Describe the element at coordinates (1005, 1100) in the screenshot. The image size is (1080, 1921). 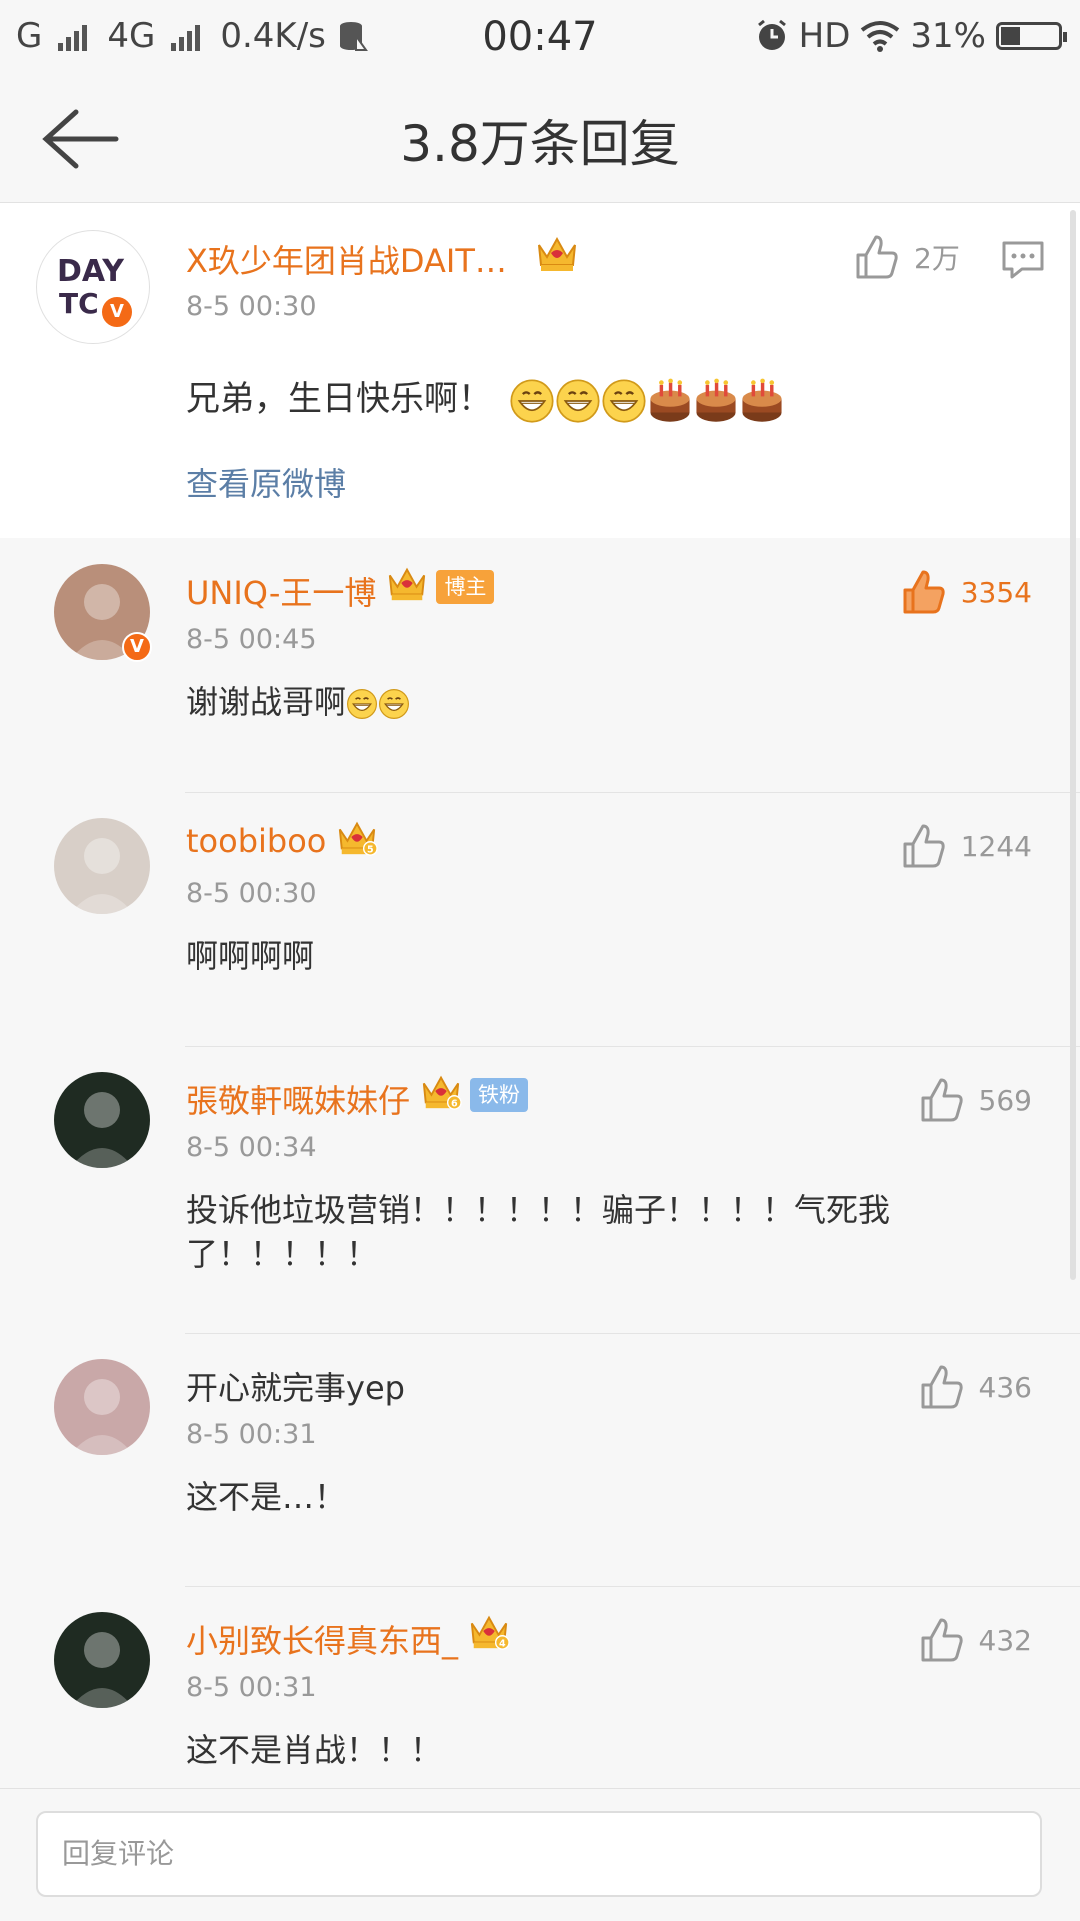
I see `like-count: 569` at that location.